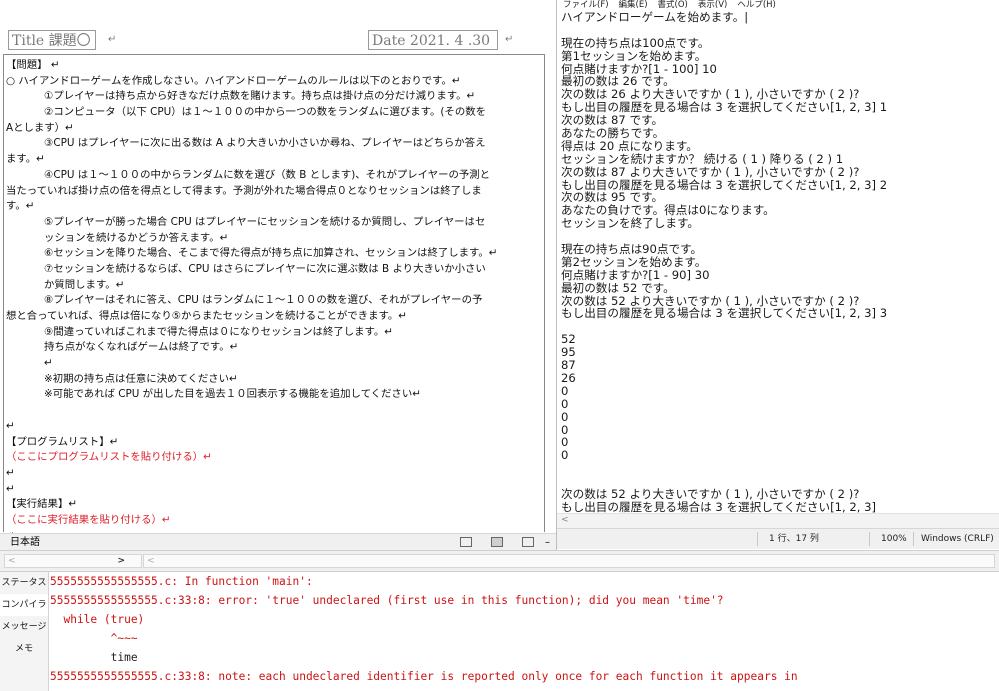  Describe the element at coordinates (141, 378) in the screenshot. I see `document-line: ※初期の持ち点は任意に決めてください↵` at that location.